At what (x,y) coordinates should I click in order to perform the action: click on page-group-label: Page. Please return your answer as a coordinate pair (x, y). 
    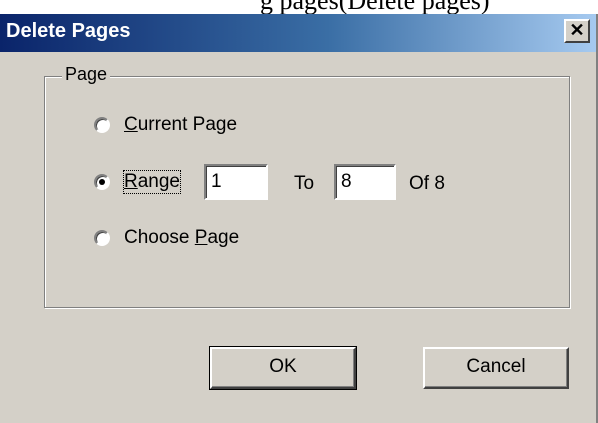
    Looking at the image, I should click on (86, 74).